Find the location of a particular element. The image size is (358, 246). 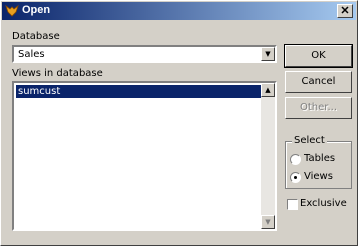

select-groupbox: Select Tables Views is located at coordinates (318, 162).